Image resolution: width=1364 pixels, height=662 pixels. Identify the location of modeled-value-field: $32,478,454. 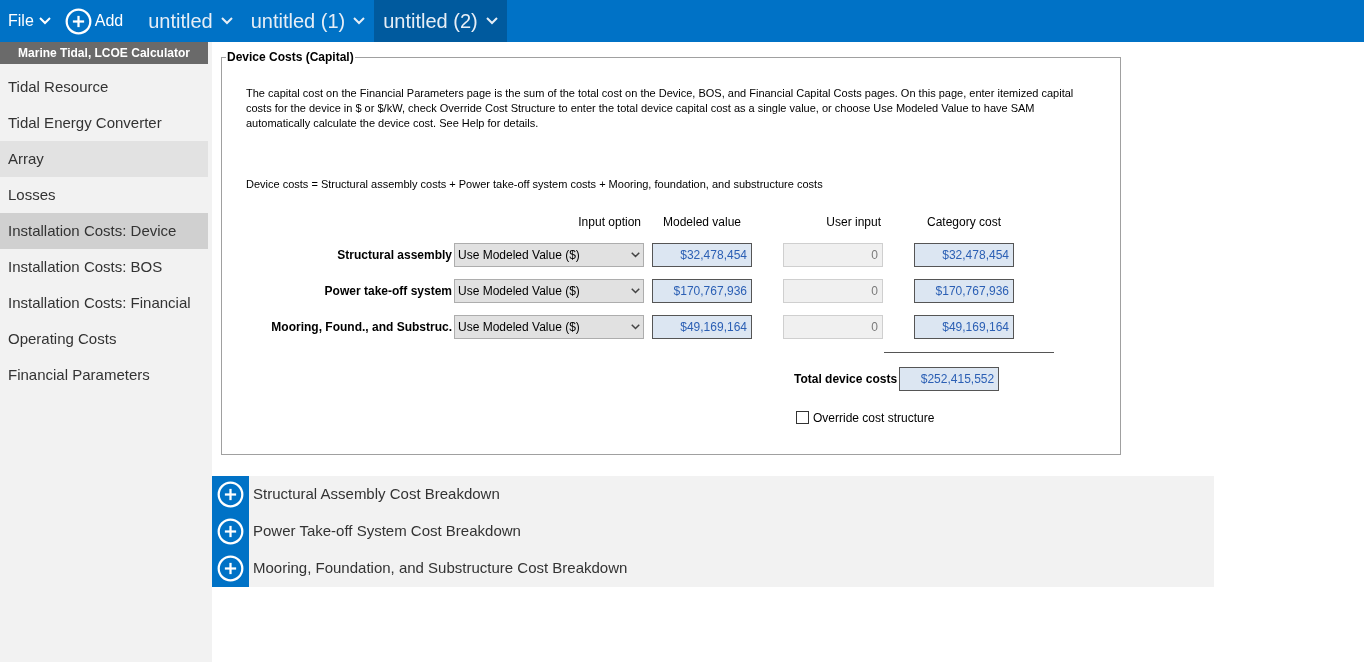
(702, 254).